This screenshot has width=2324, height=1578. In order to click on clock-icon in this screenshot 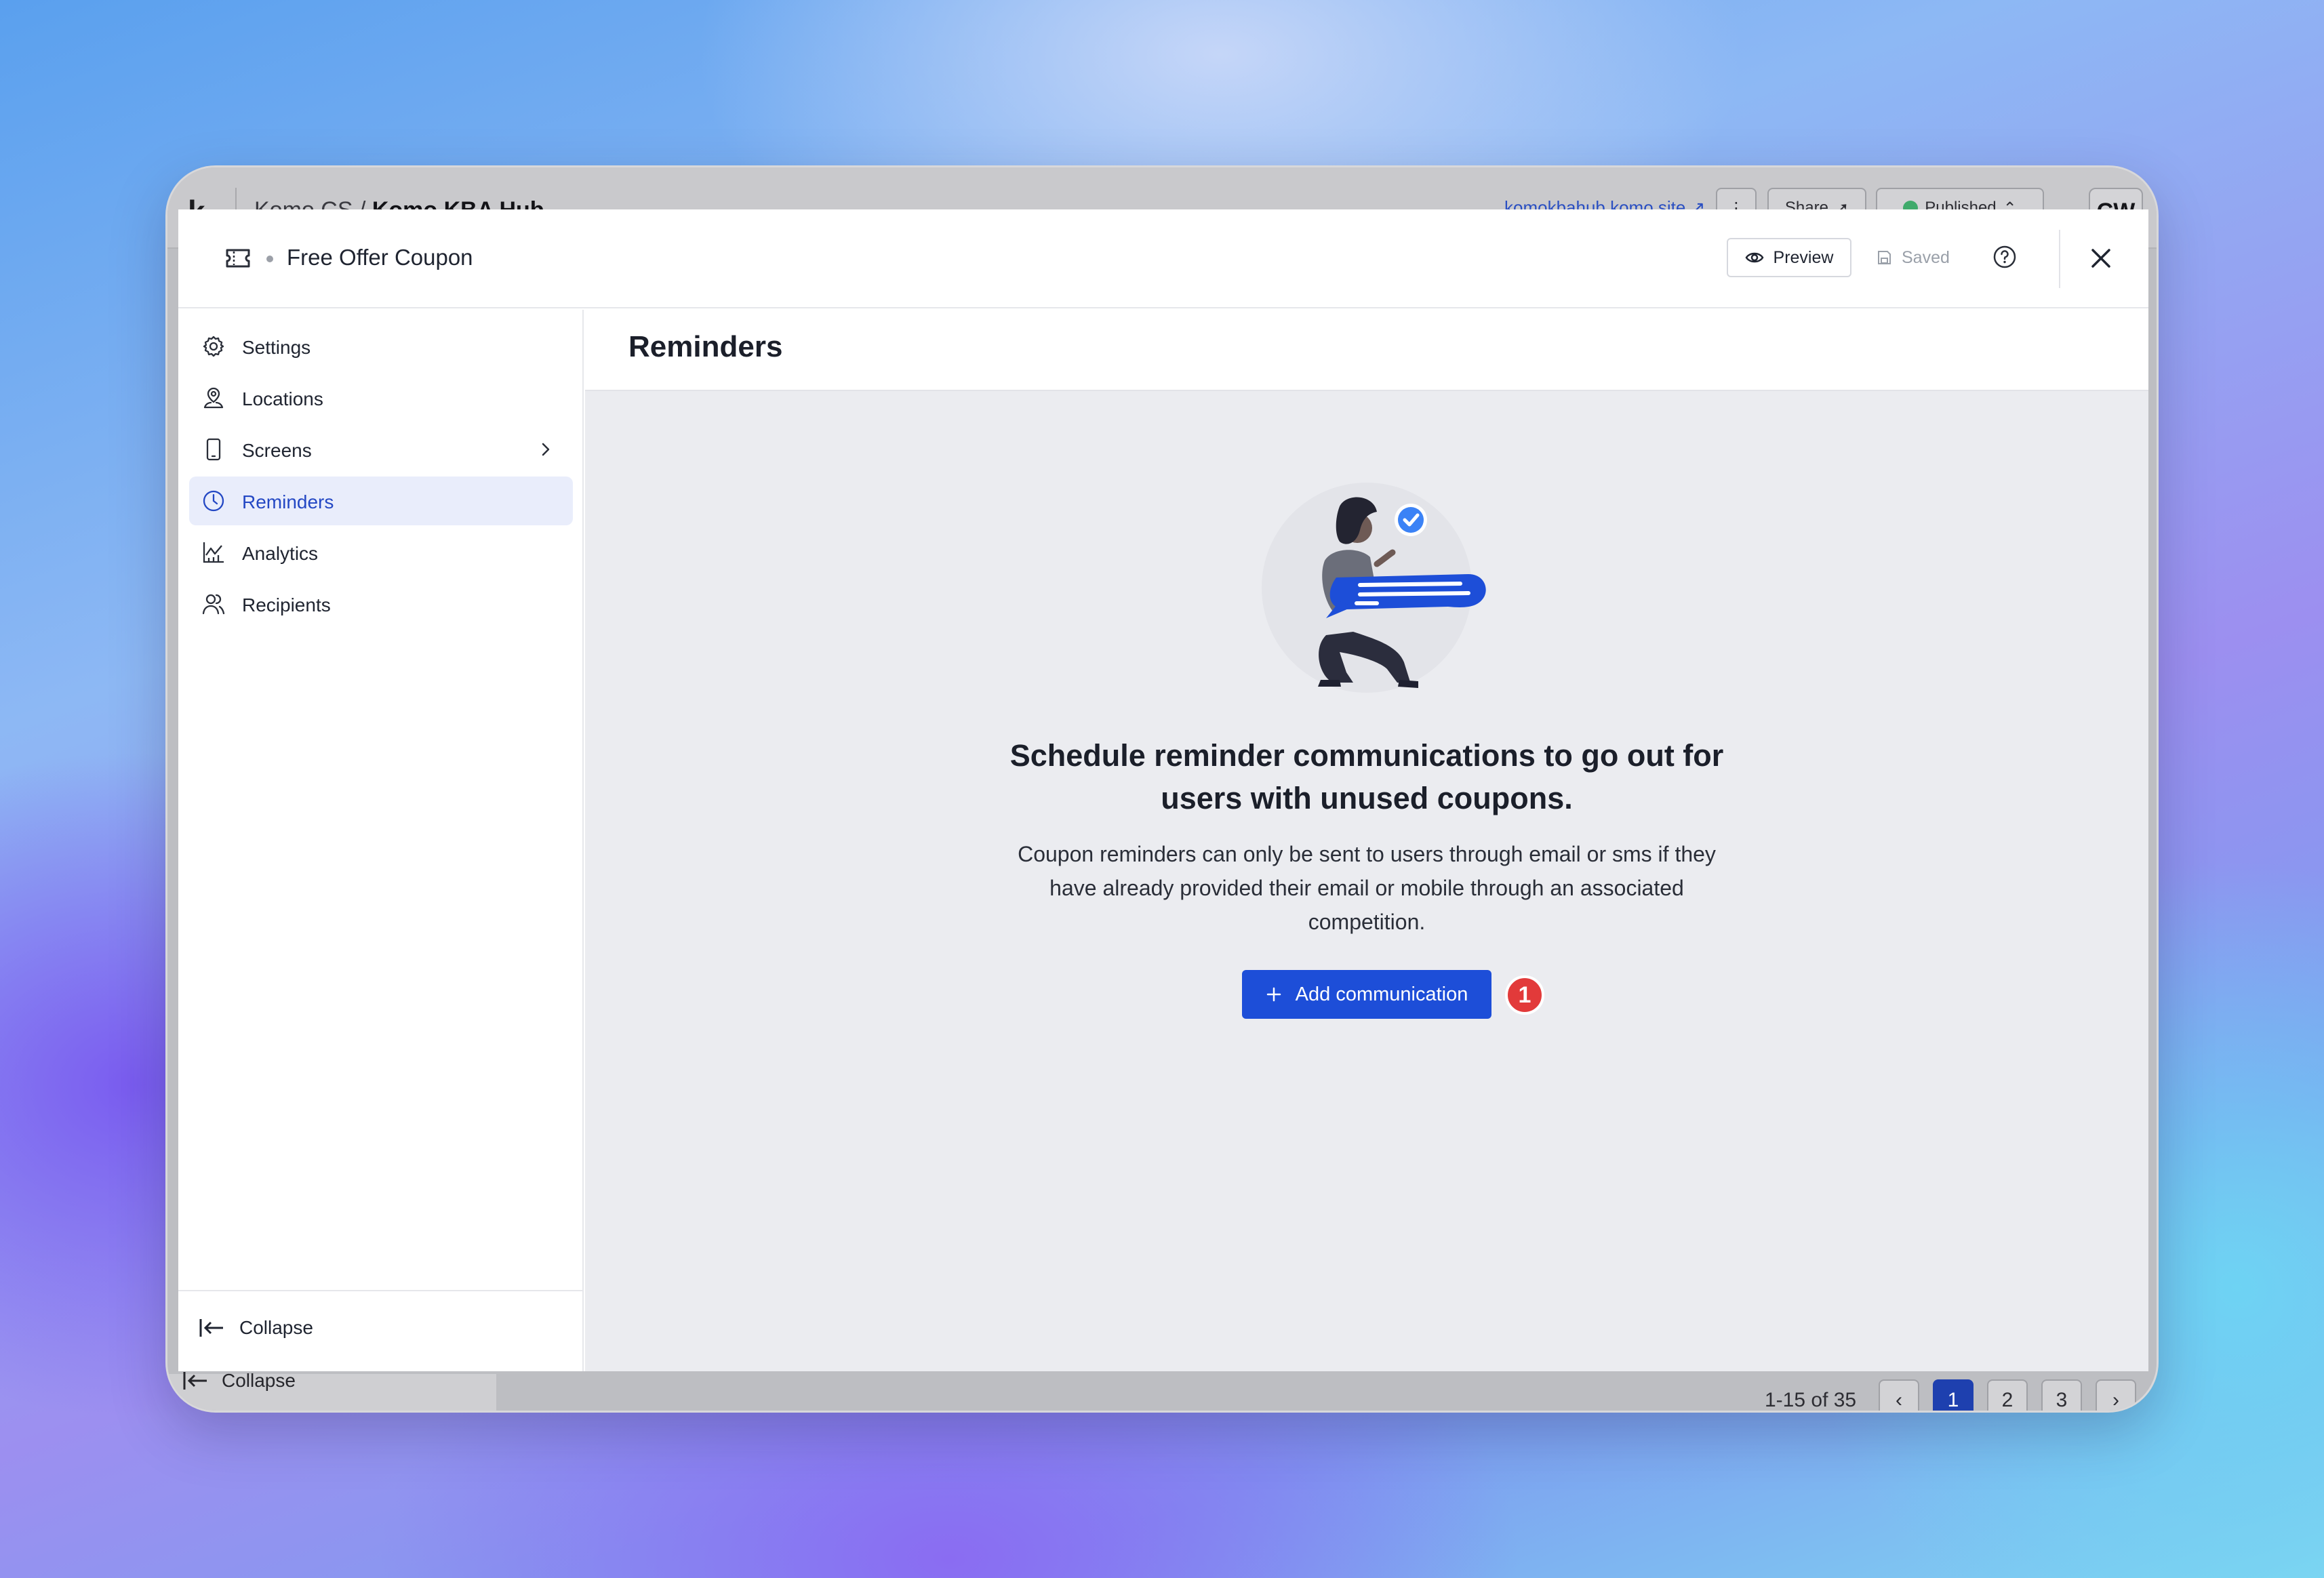, I will do `click(213, 501)`.